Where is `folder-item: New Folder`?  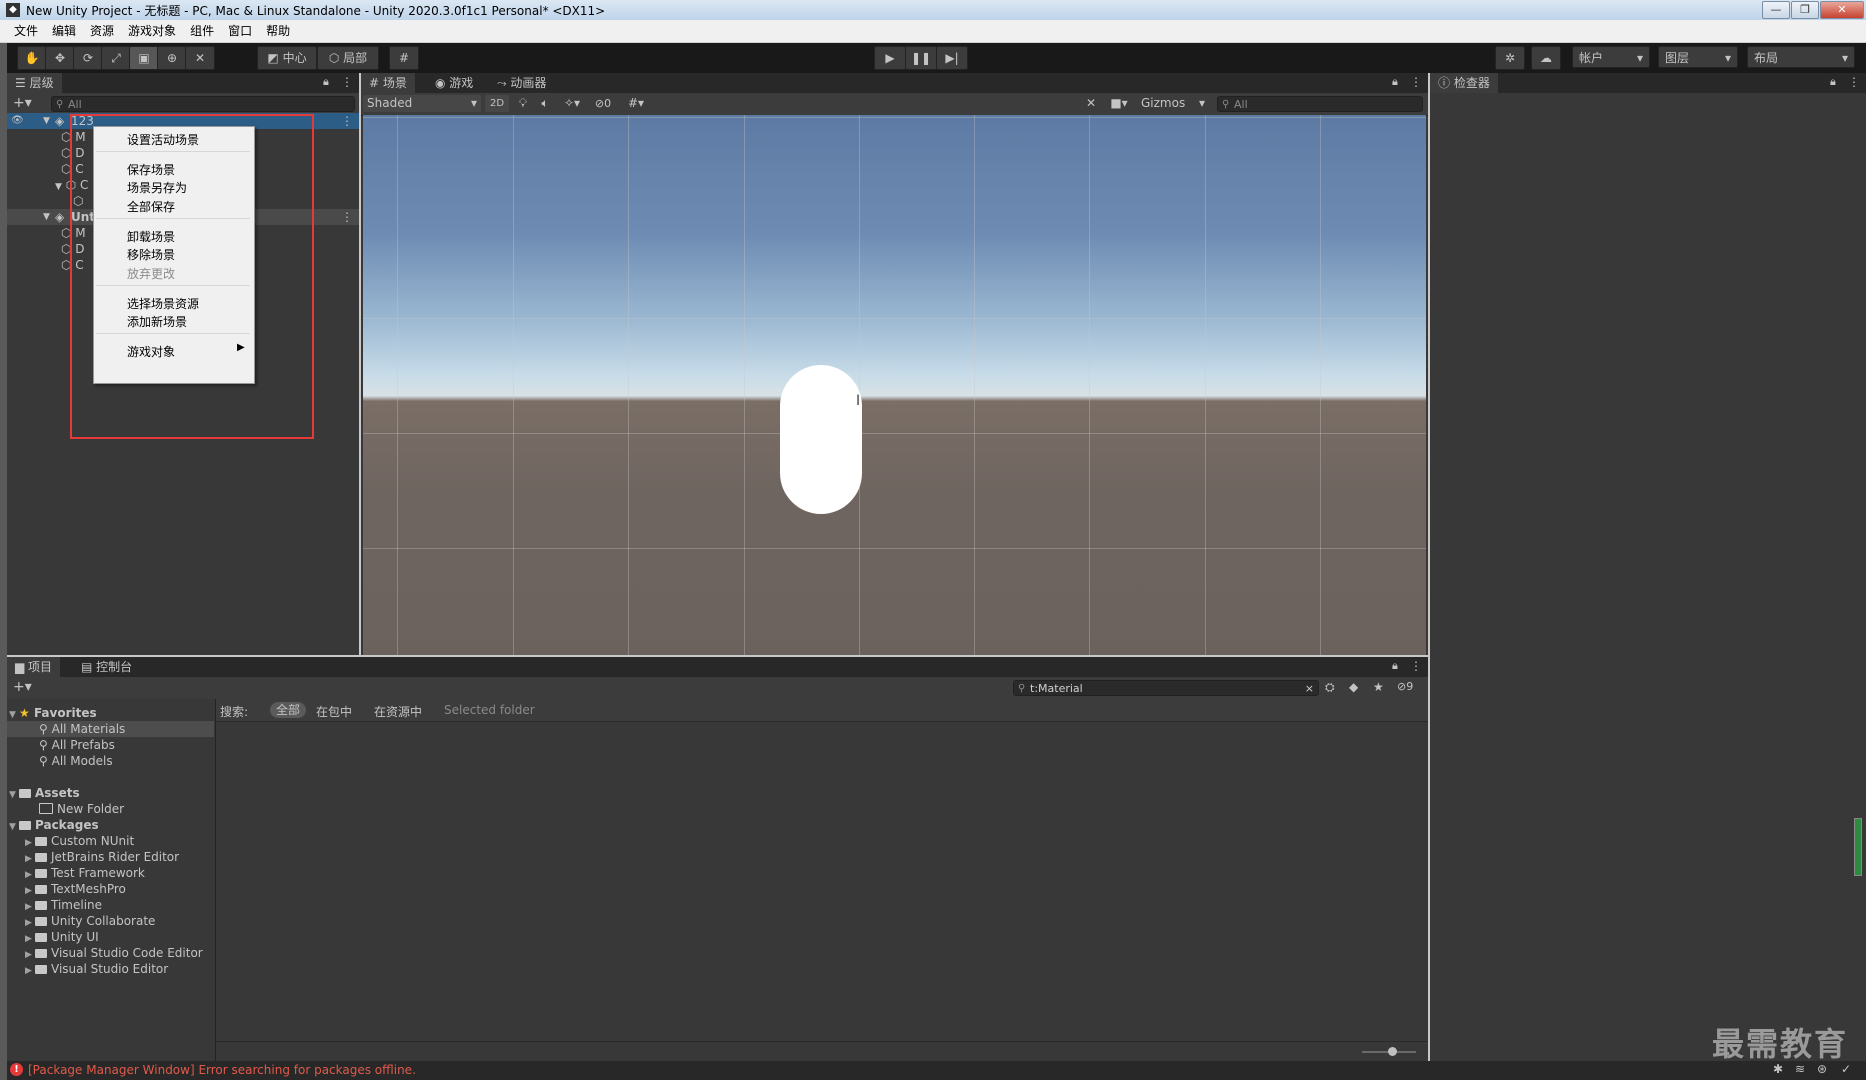
folder-item: New Folder is located at coordinates (81, 809).